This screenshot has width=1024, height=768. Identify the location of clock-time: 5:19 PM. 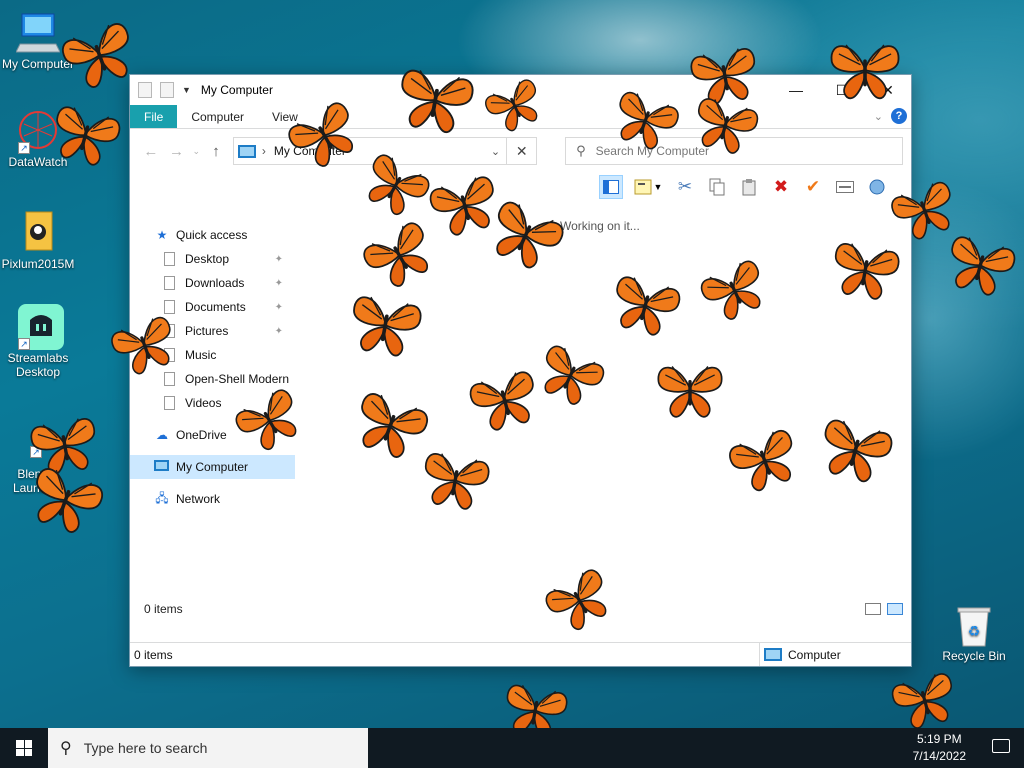
(939, 739).